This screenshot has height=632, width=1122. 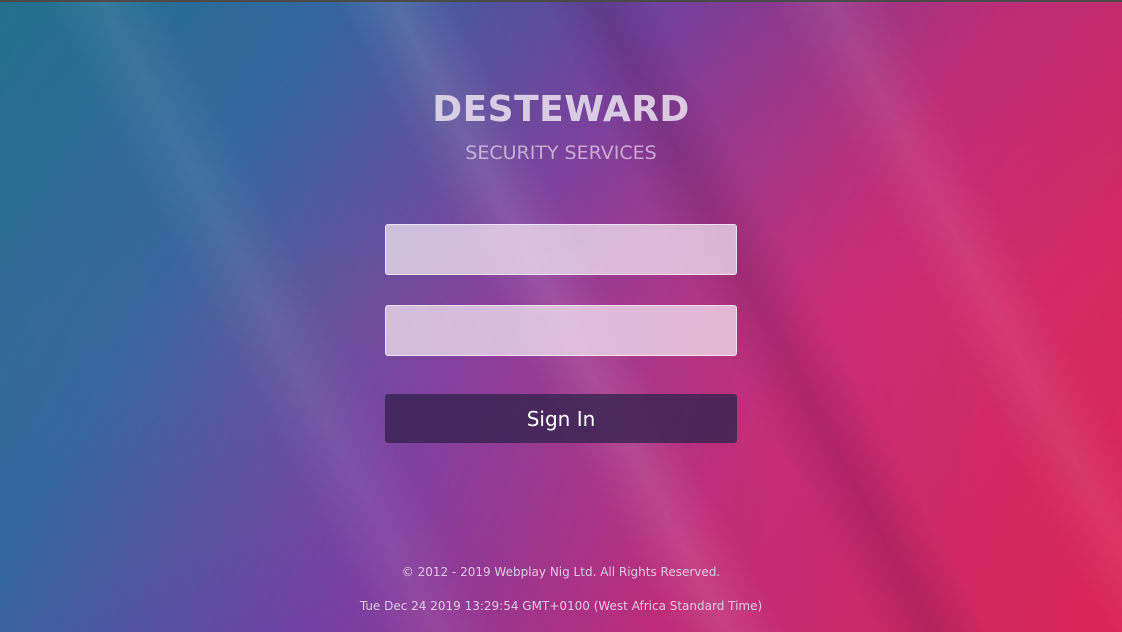 I want to click on password-field, so click(x=561, y=330).